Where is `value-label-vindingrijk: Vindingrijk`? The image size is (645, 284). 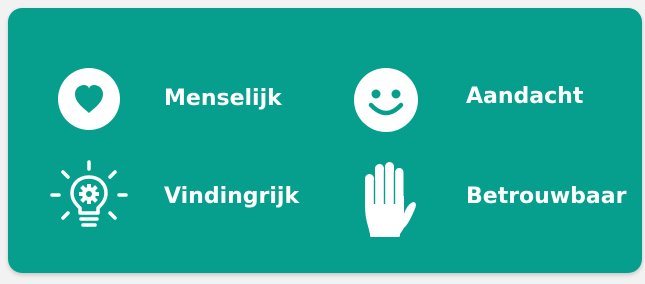 value-label-vindingrijk: Vindingrijk is located at coordinates (232, 196).